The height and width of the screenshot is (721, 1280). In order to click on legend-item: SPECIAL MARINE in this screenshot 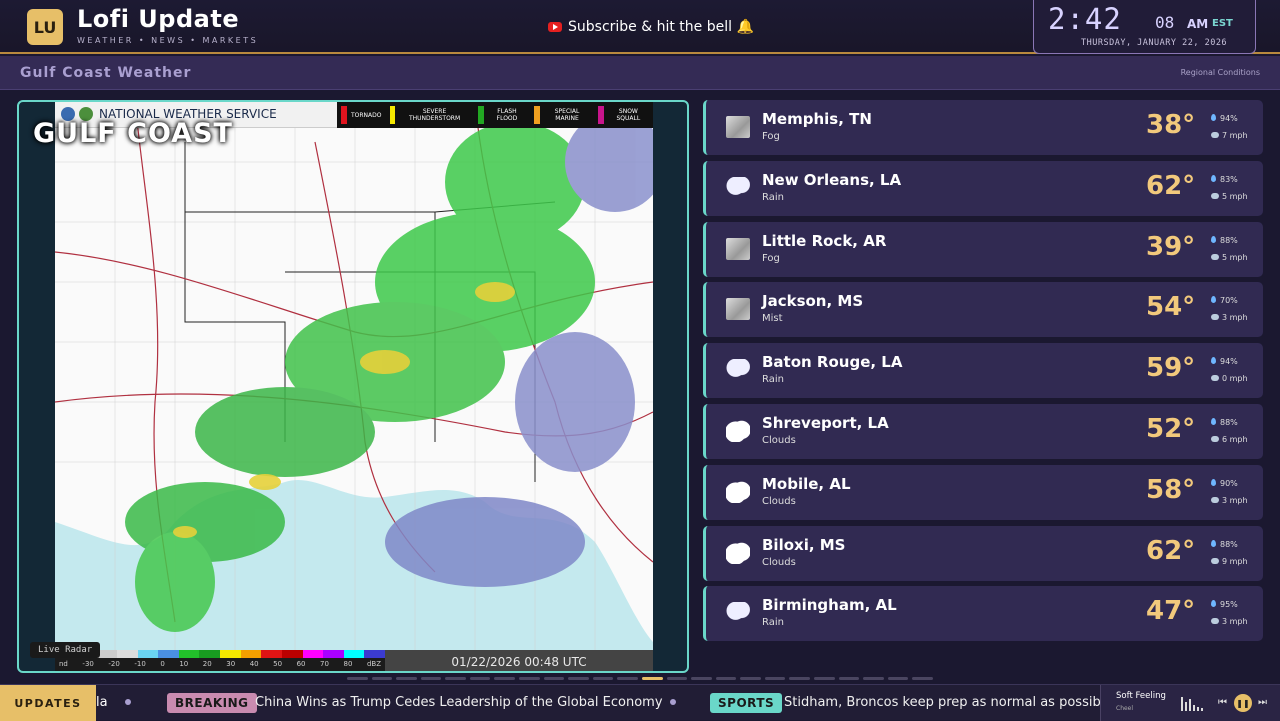, I will do `click(562, 115)`.